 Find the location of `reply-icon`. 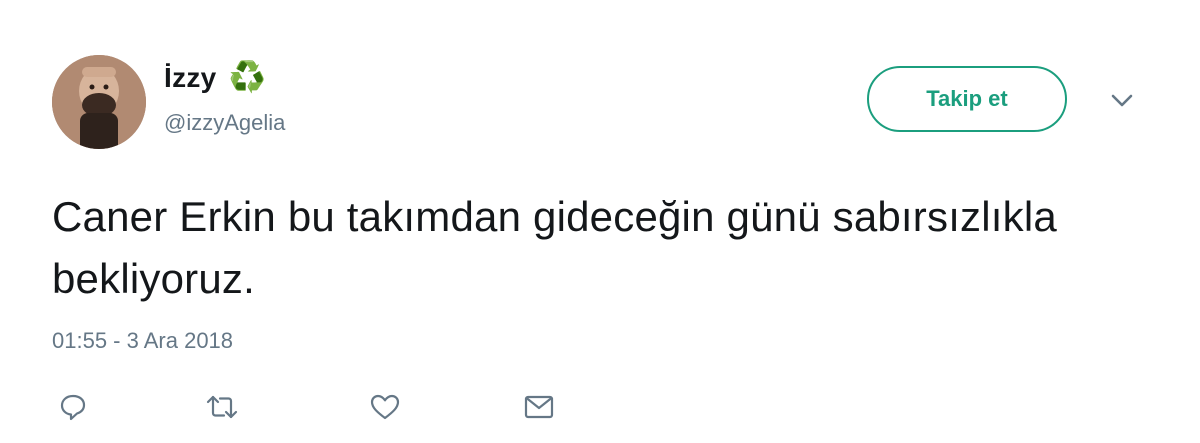

reply-icon is located at coordinates (73, 407).